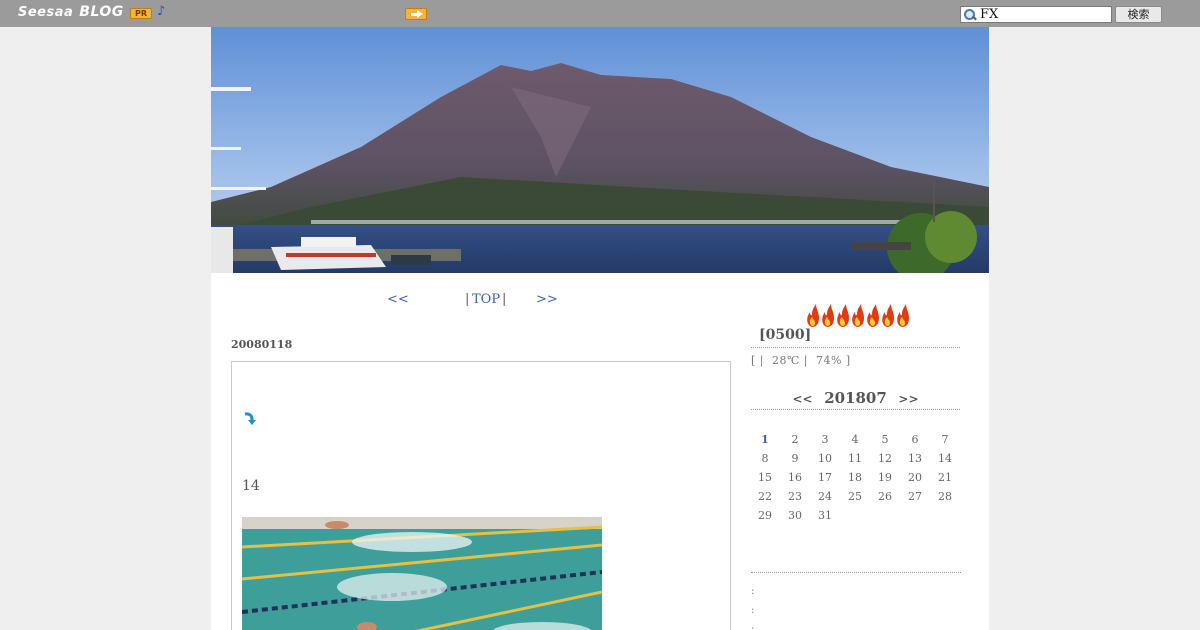 This screenshot has width=1200, height=630. Describe the element at coordinates (825, 496) in the screenshot. I see `calendar-day: 24` at that location.